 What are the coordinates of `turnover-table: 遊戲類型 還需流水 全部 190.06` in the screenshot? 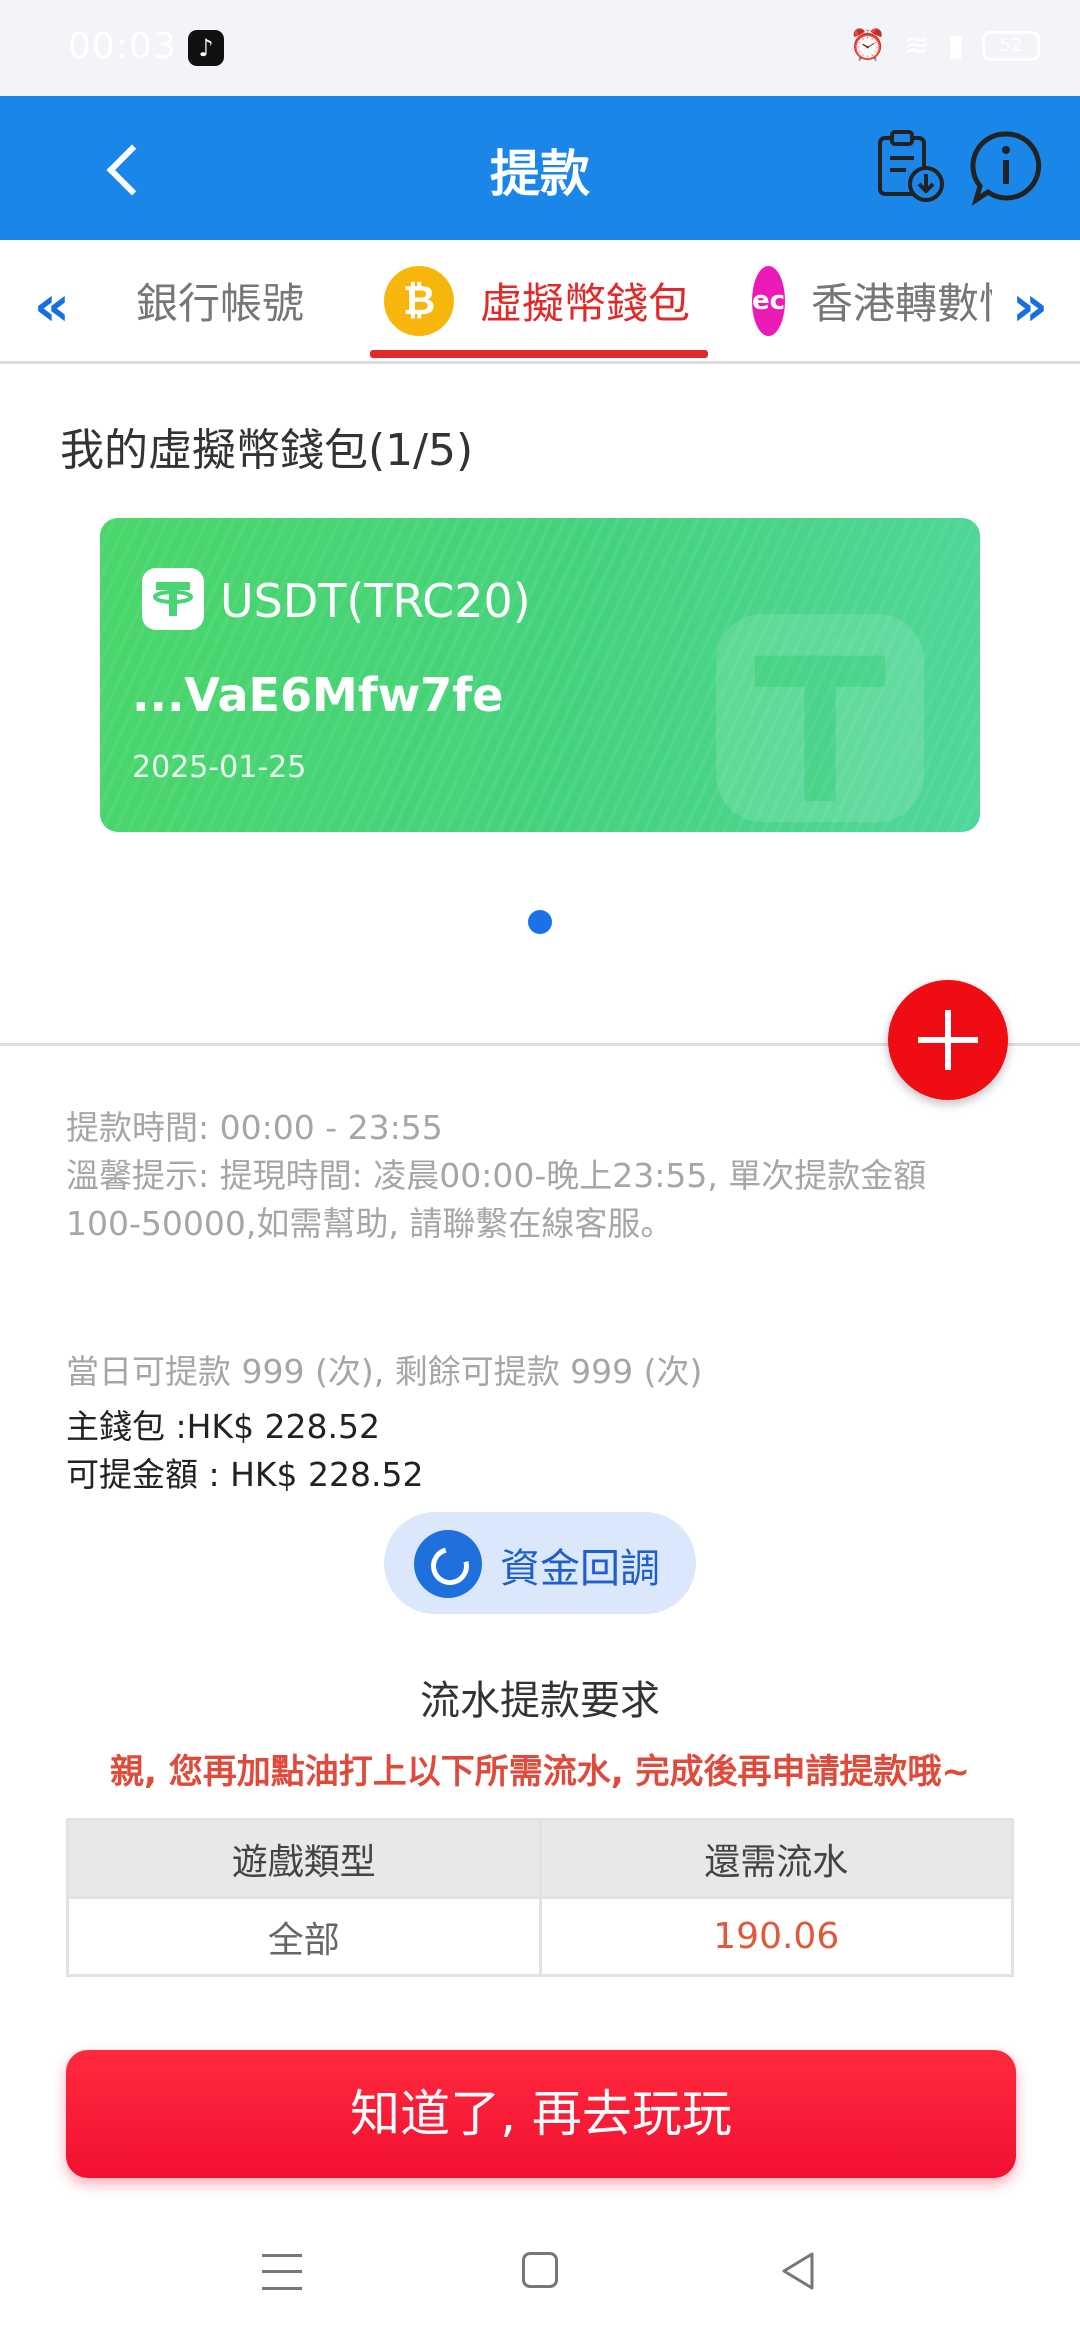 It's located at (540, 1897).